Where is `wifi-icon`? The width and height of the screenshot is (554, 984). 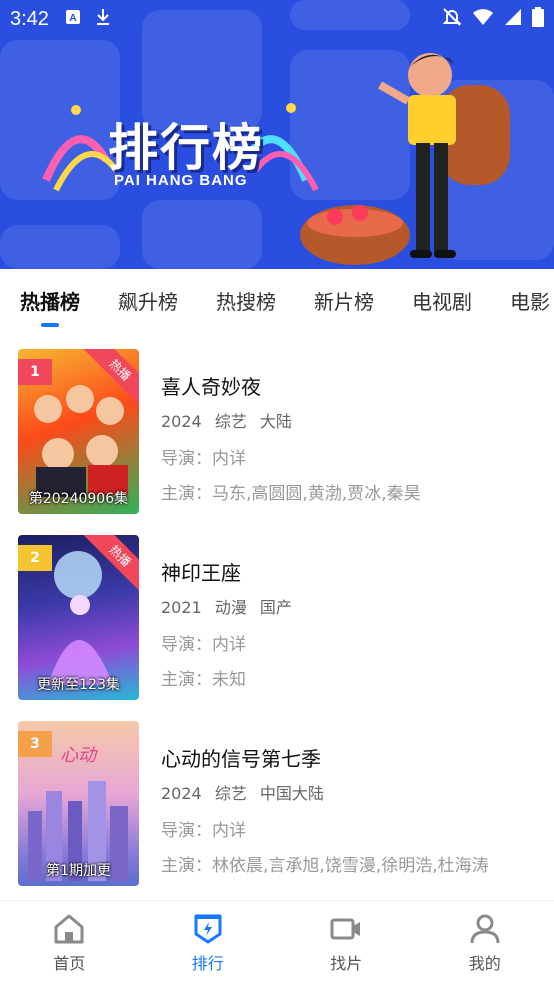 wifi-icon is located at coordinates (483, 19).